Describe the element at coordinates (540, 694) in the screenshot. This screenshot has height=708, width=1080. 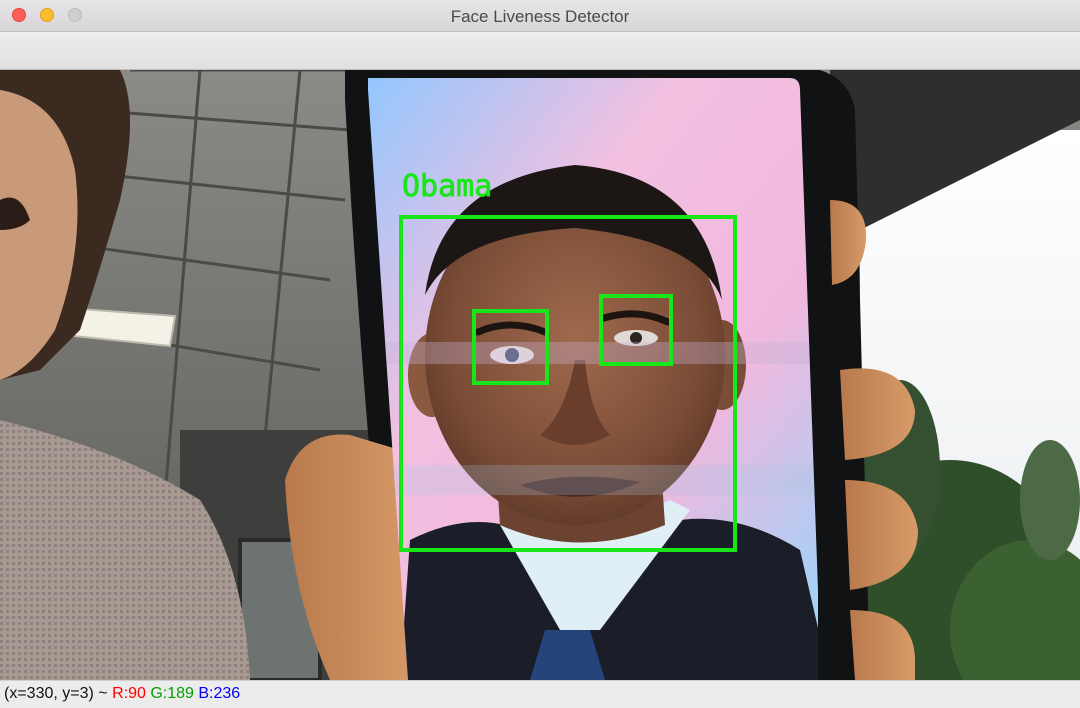
I see `status-bar: (x=330, y=3) ~ R:90 G:189 B:236` at that location.